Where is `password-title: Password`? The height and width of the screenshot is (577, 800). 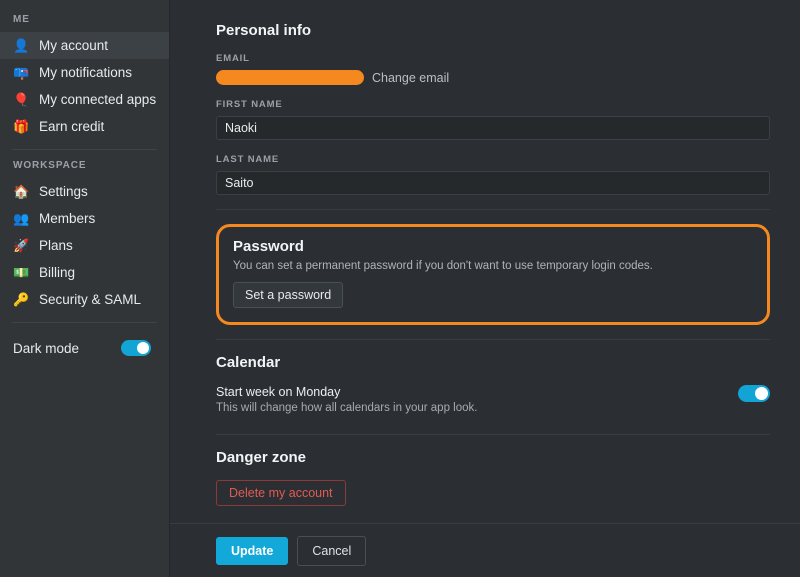
password-title: Password is located at coordinates (268, 246).